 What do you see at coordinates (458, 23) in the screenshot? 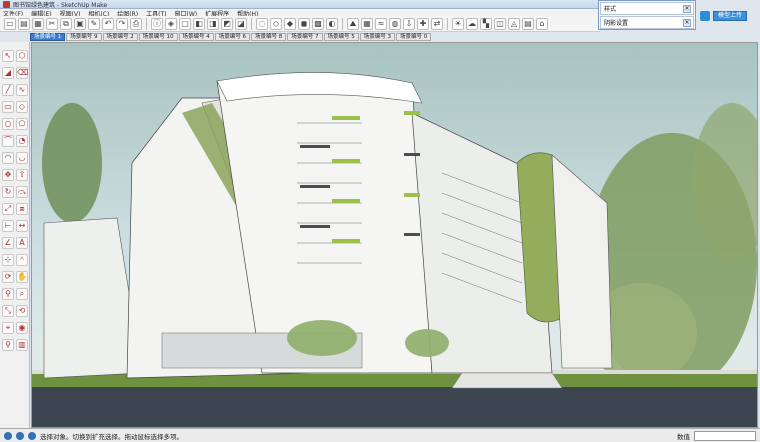
I see `shadow-icon: ☀` at bounding box center [458, 23].